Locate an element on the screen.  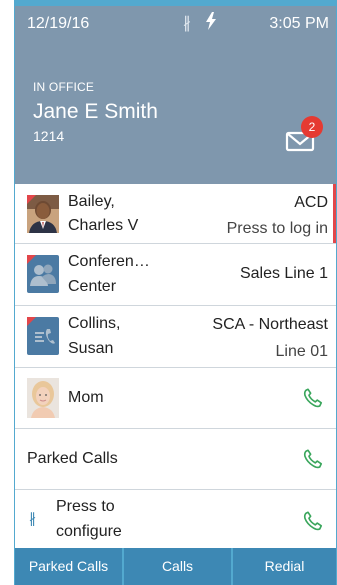
contact-name-line2: Charles V is located at coordinates (103, 225).